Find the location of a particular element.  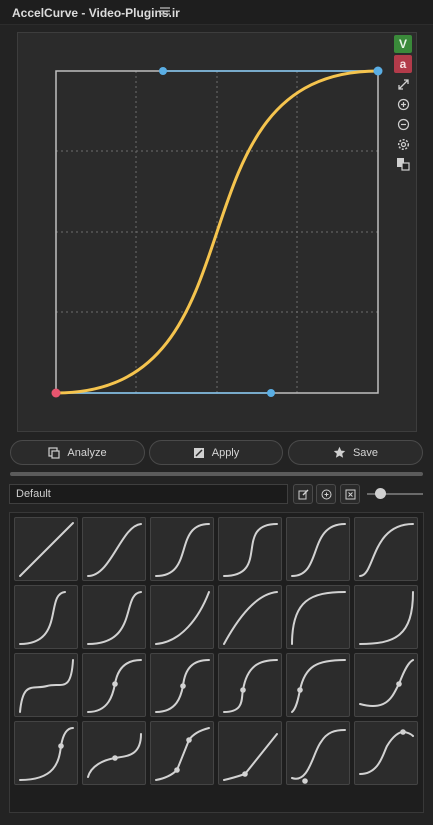

settings-gear-icon is located at coordinates (403, 144).